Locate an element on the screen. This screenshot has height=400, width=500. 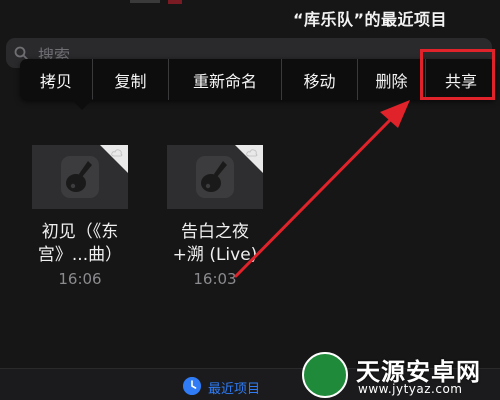
status-bar-fragment-red is located at coordinates (175, 2).